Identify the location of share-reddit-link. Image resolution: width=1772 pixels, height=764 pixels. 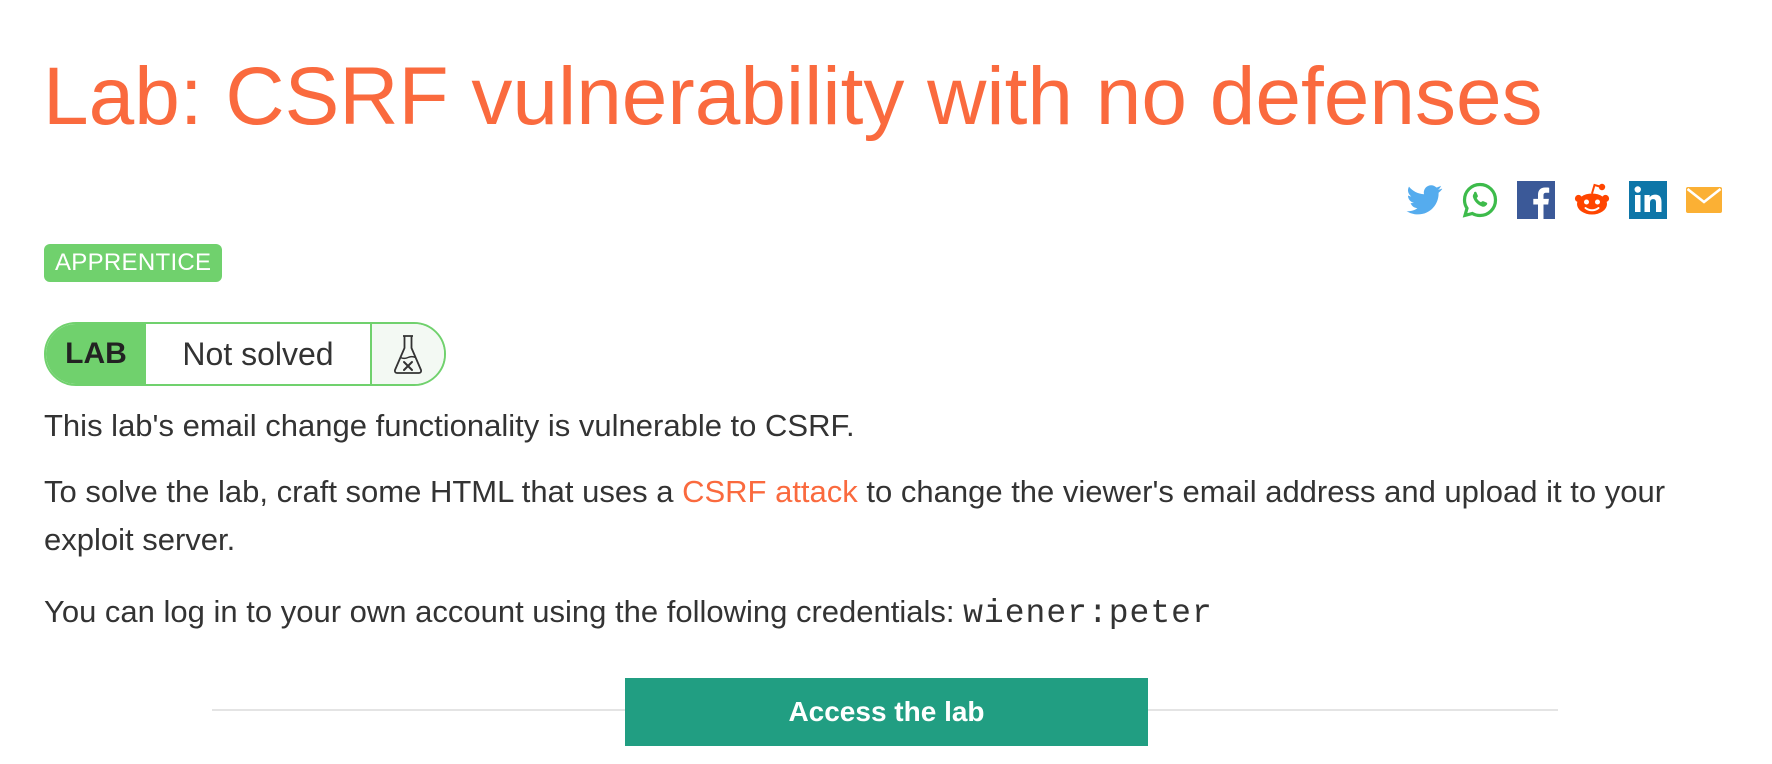
(1592, 200).